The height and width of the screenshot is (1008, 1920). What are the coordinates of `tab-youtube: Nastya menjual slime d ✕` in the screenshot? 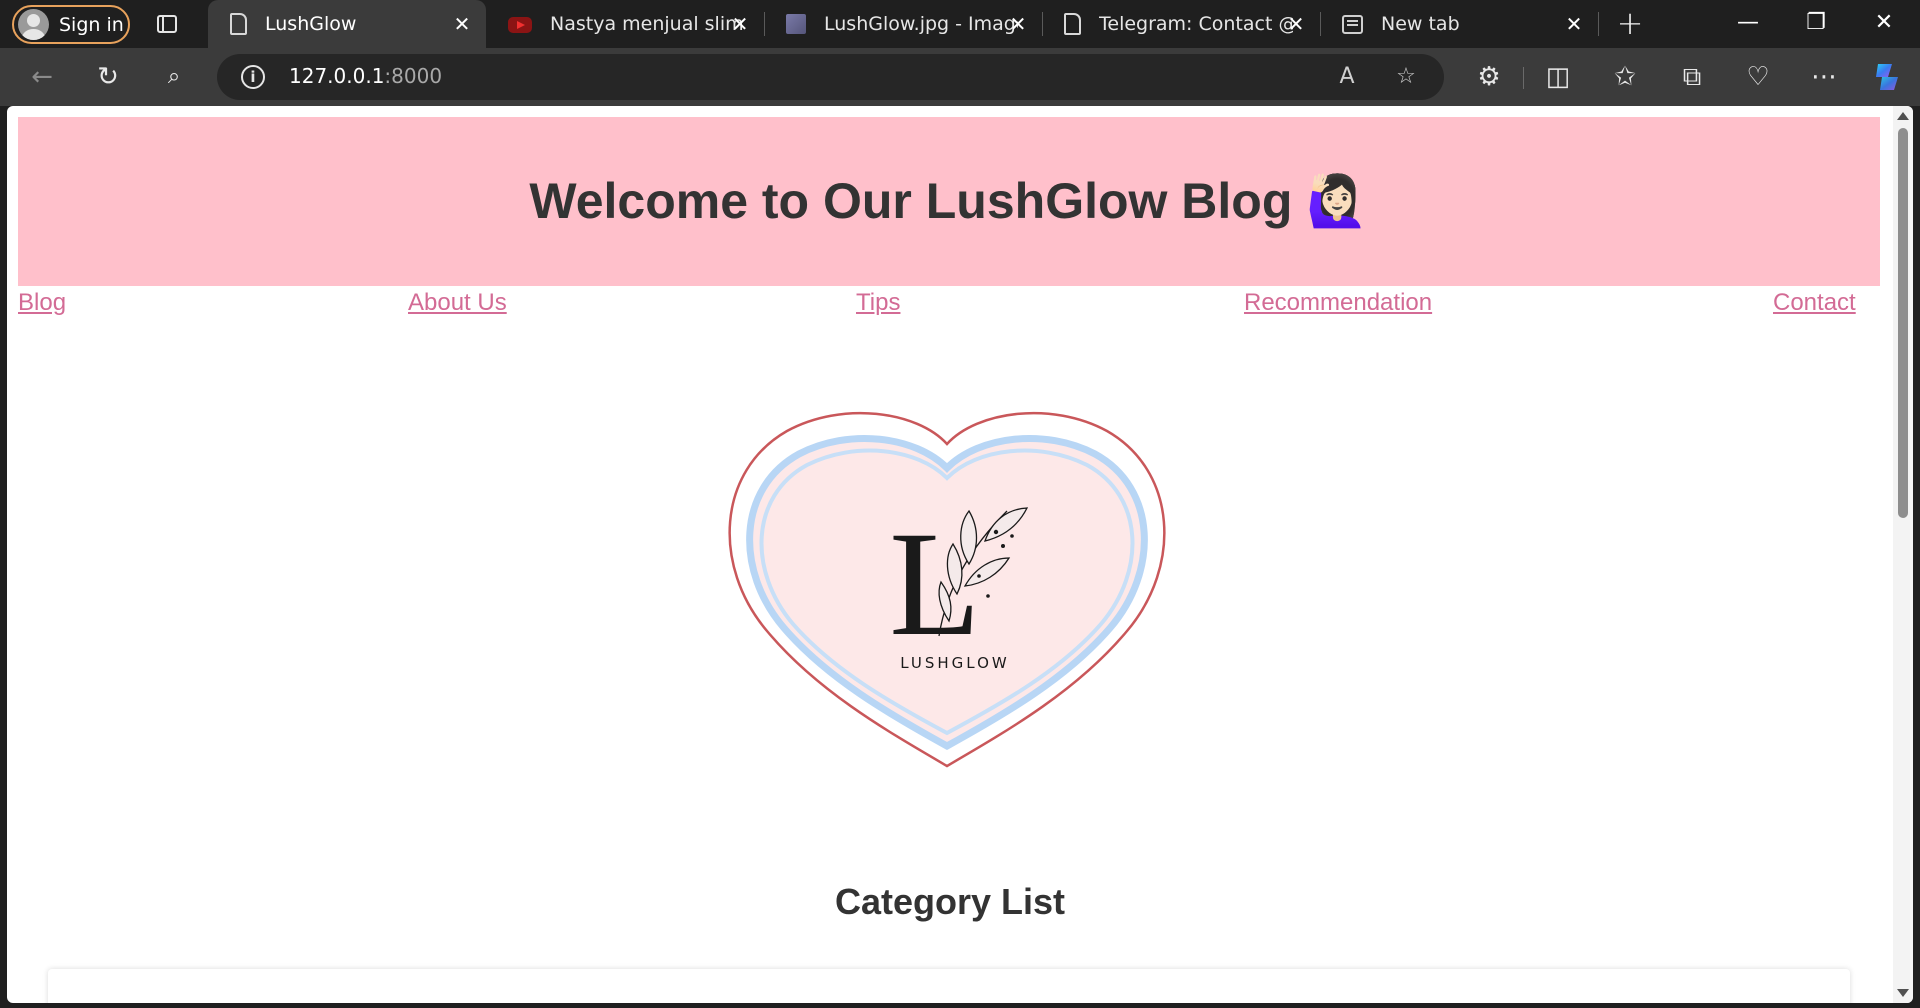 It's located at (625, 24).